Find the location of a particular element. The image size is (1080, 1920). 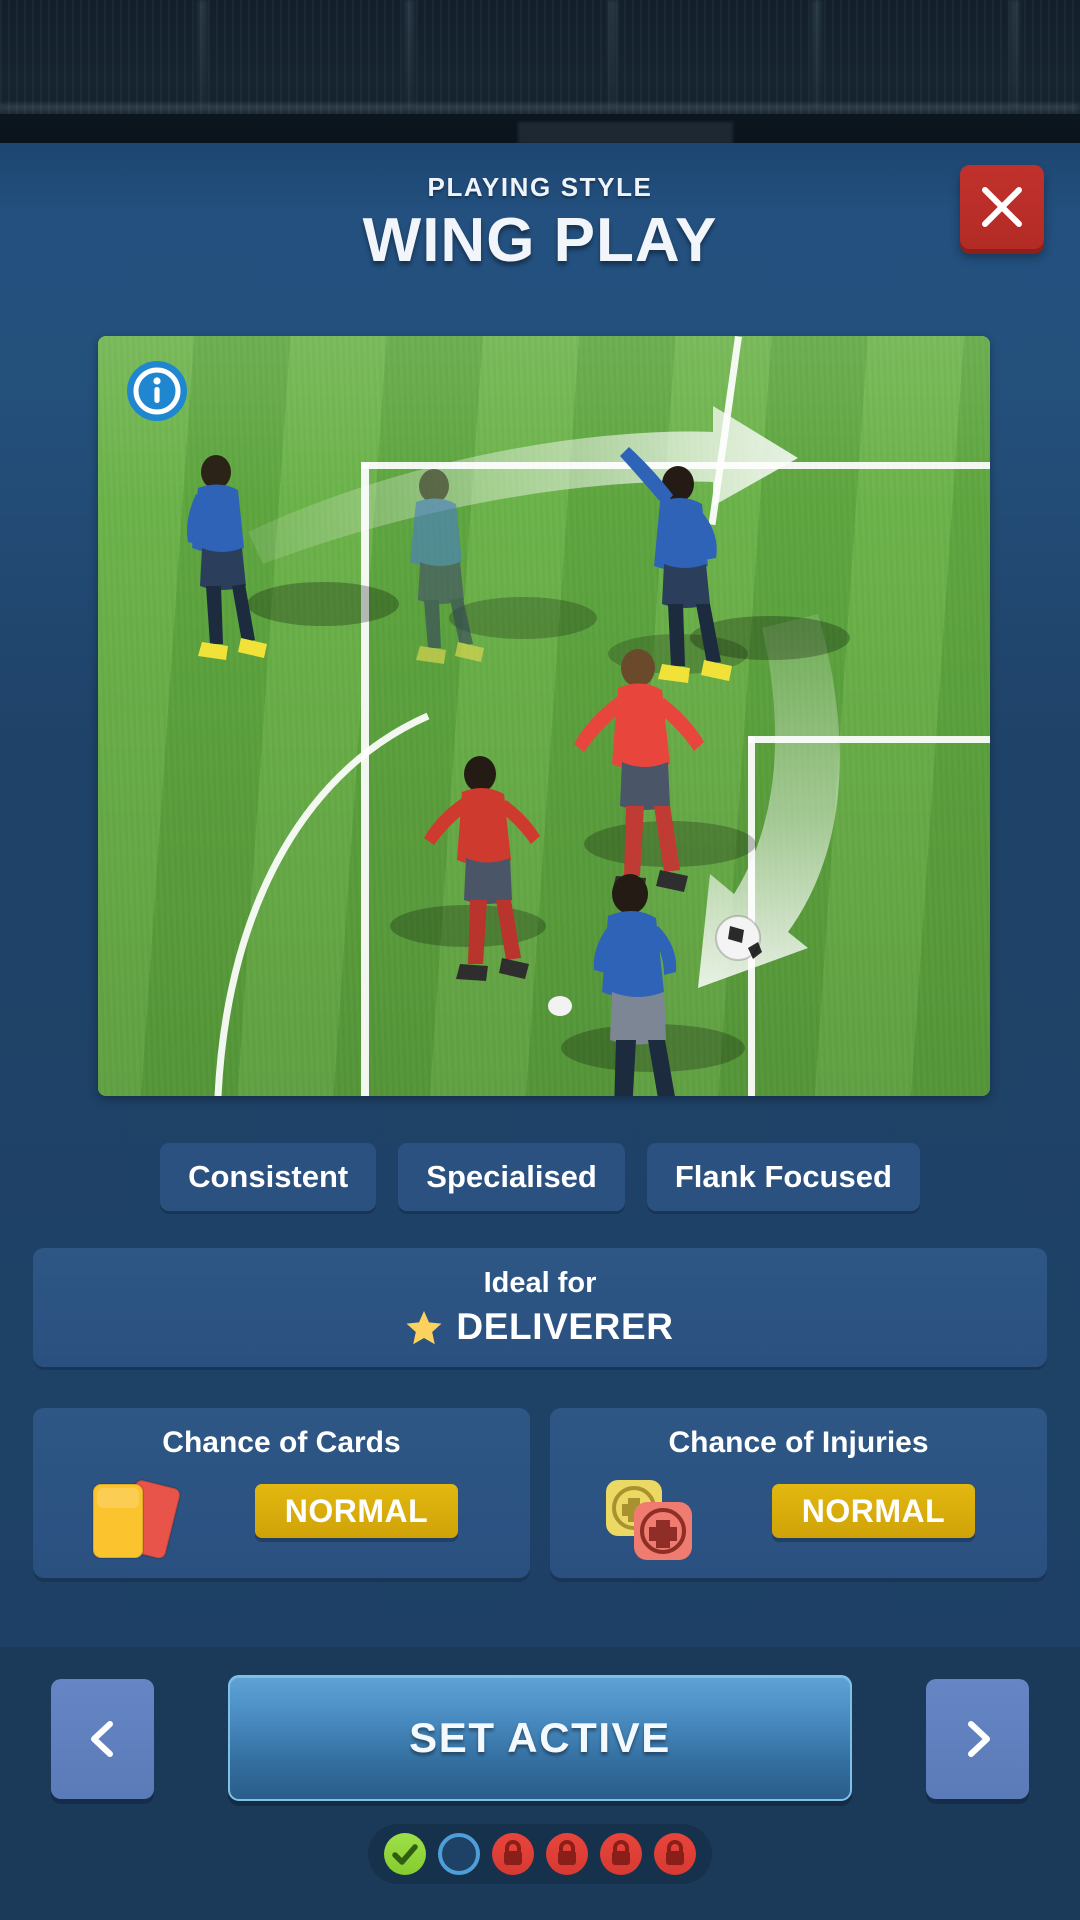

check-icon is located at coordinates (405, 1854).